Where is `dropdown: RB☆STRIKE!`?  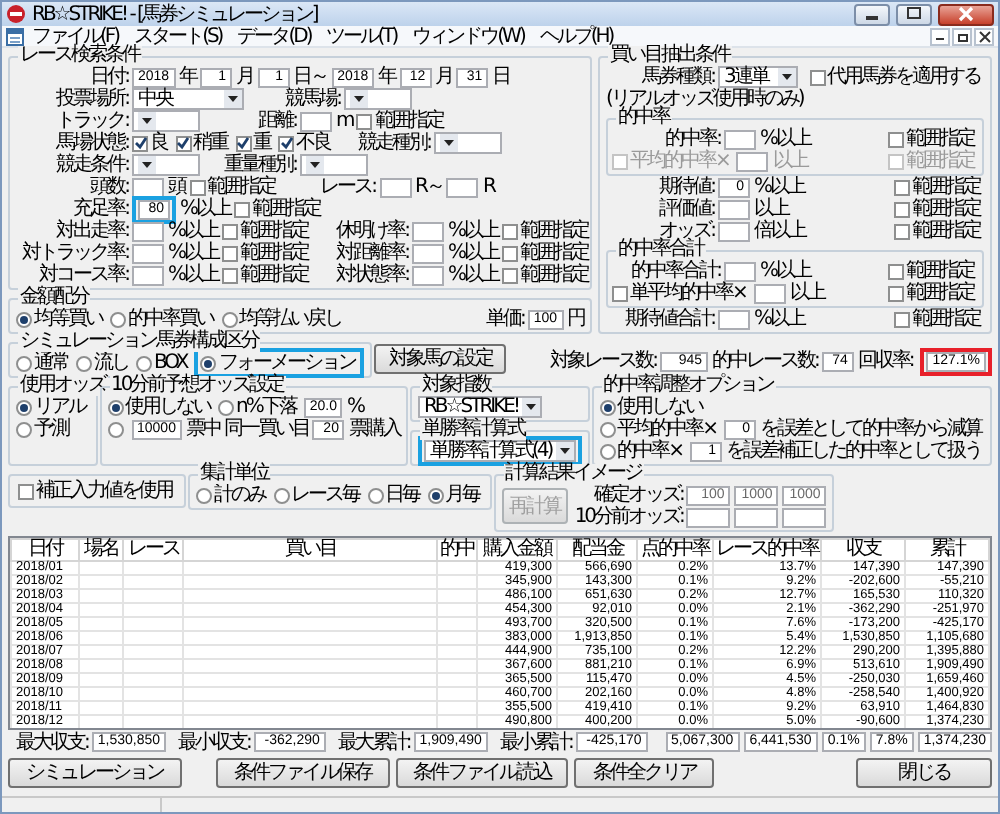
dropdown: RB☆STRIKE! is located at coordinates (479, 407).